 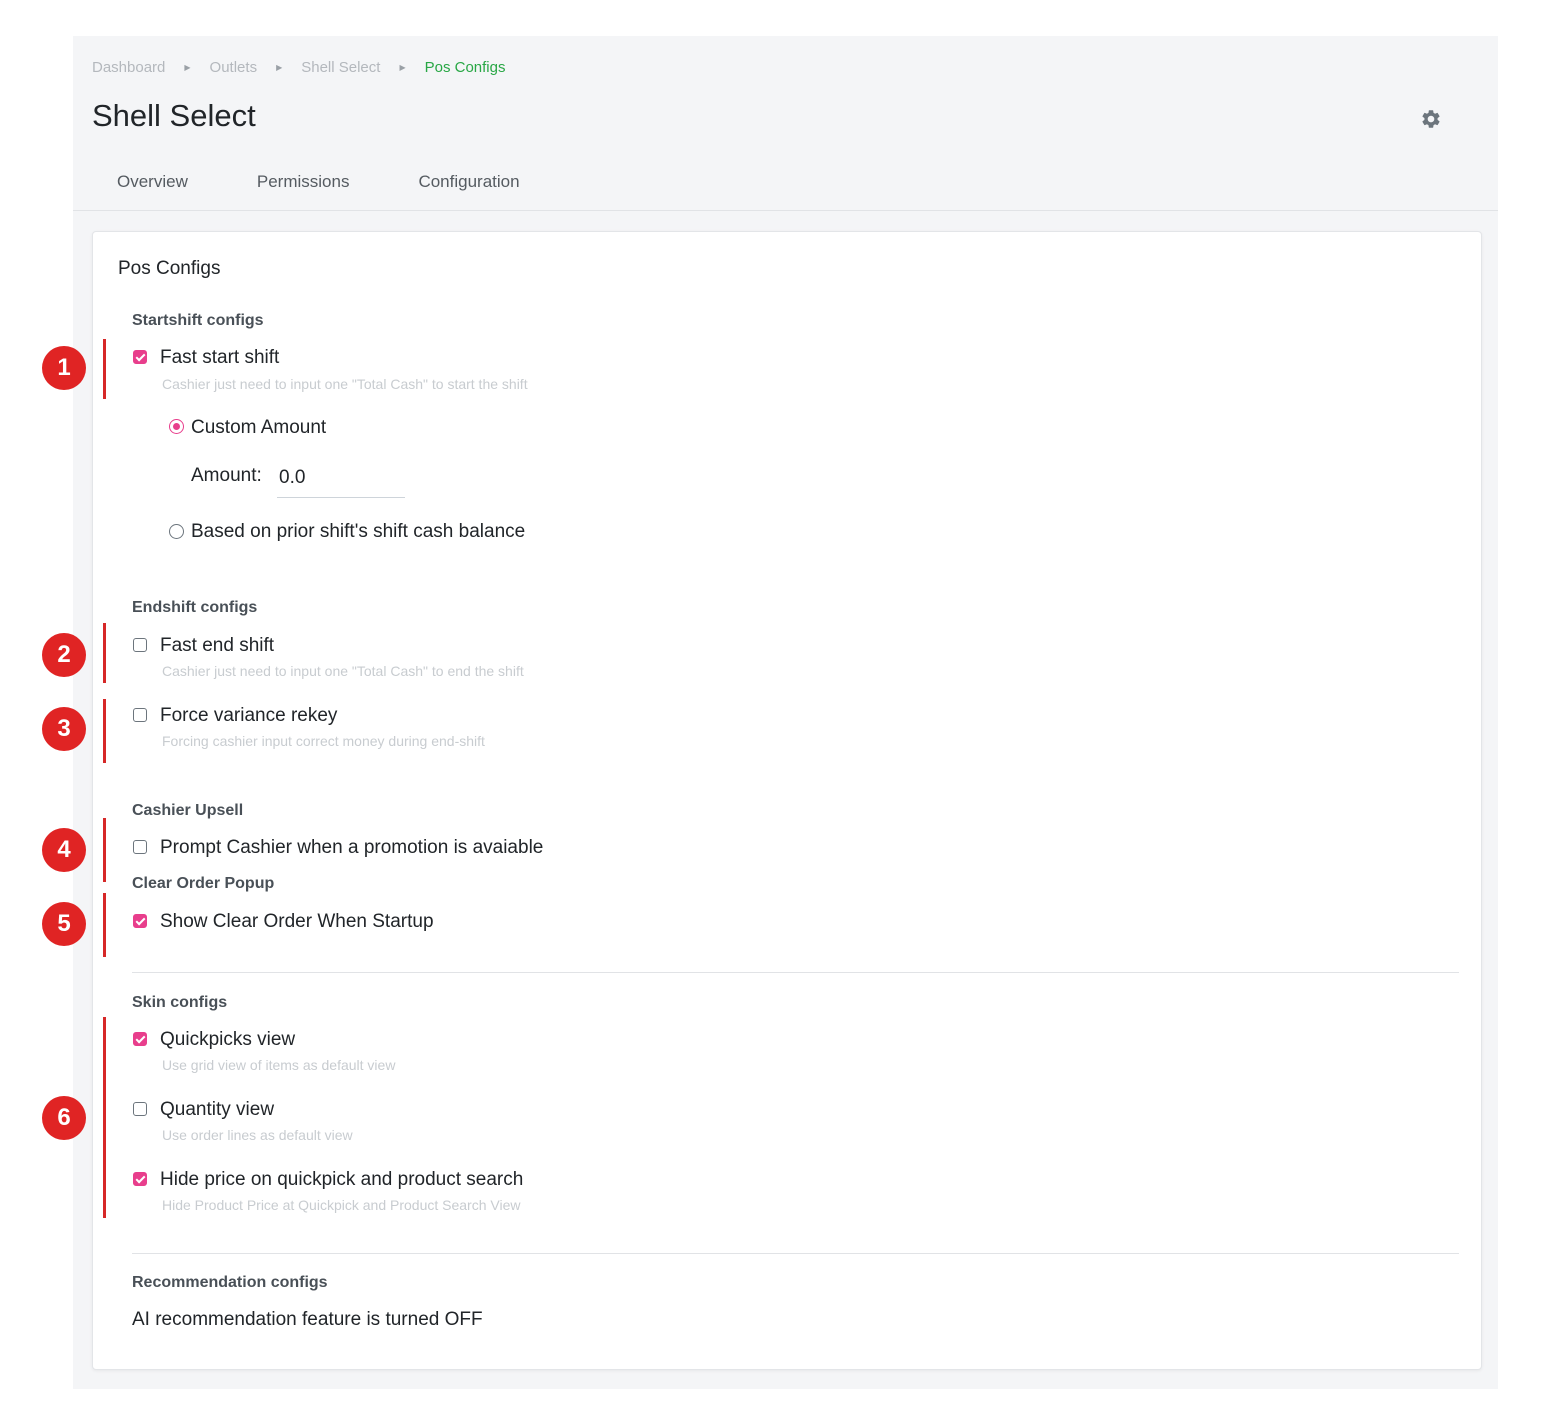 I want to click on startshift-heading: Startshift configs, so click(x=198, y=320).